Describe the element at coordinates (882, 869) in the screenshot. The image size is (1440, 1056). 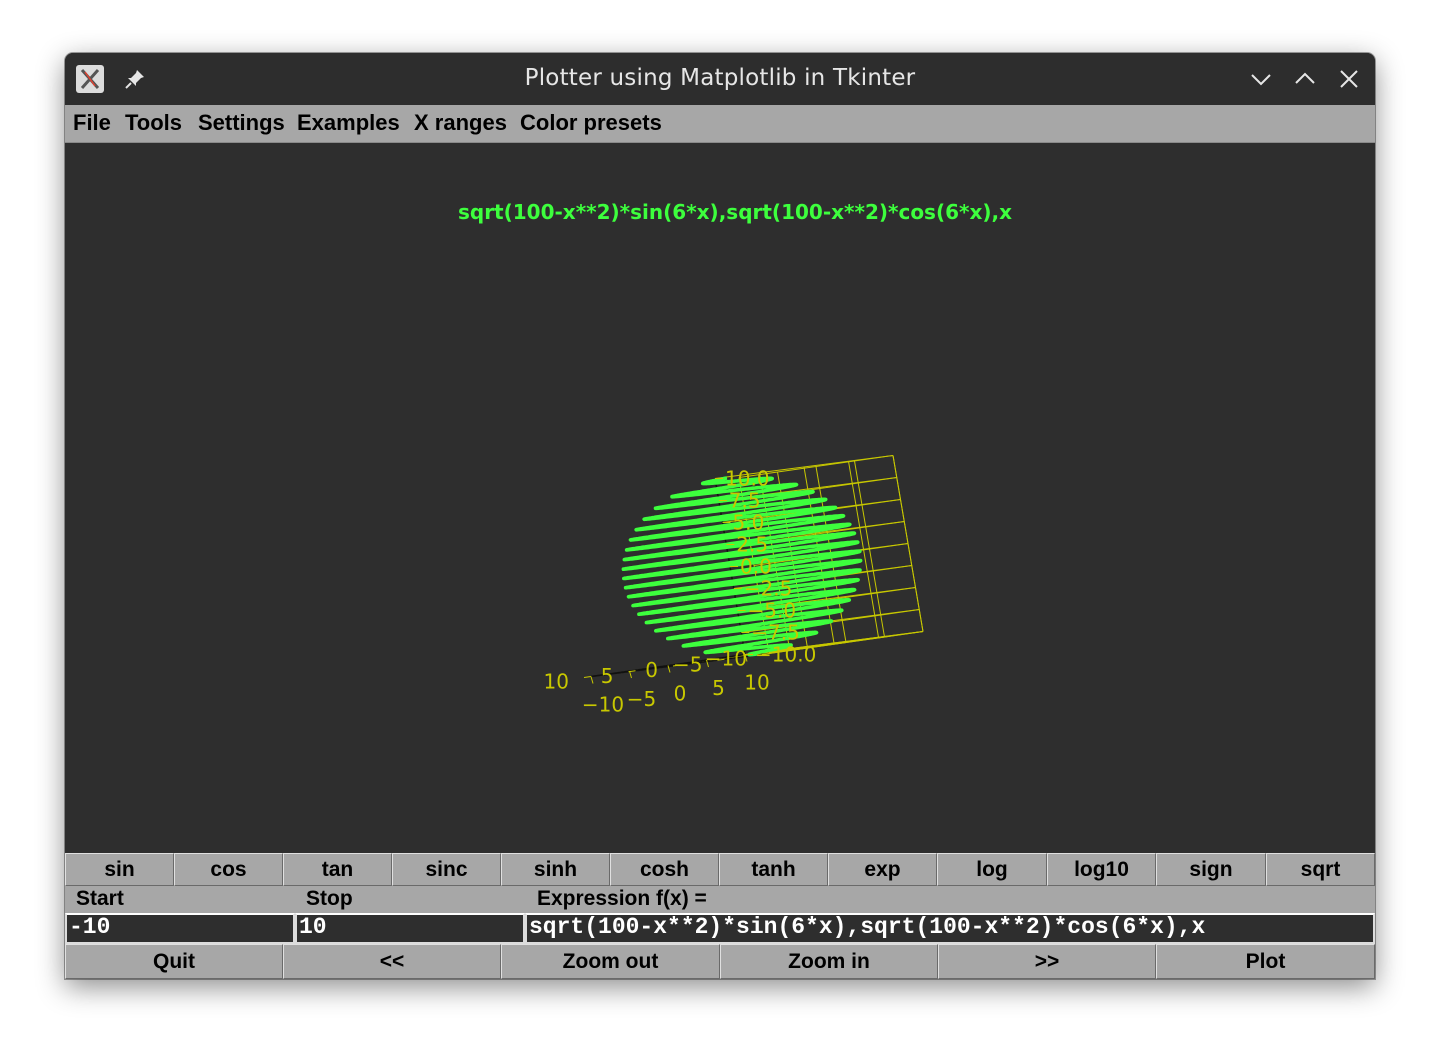
I see `exp-button: exp` at that location.